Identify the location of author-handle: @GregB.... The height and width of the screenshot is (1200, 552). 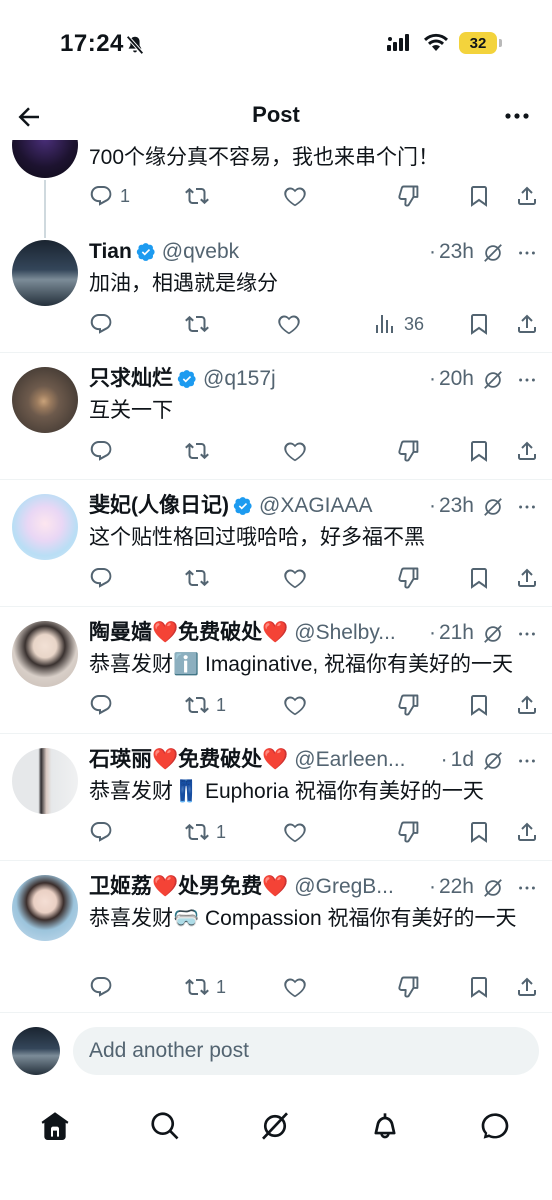
(360, 887).